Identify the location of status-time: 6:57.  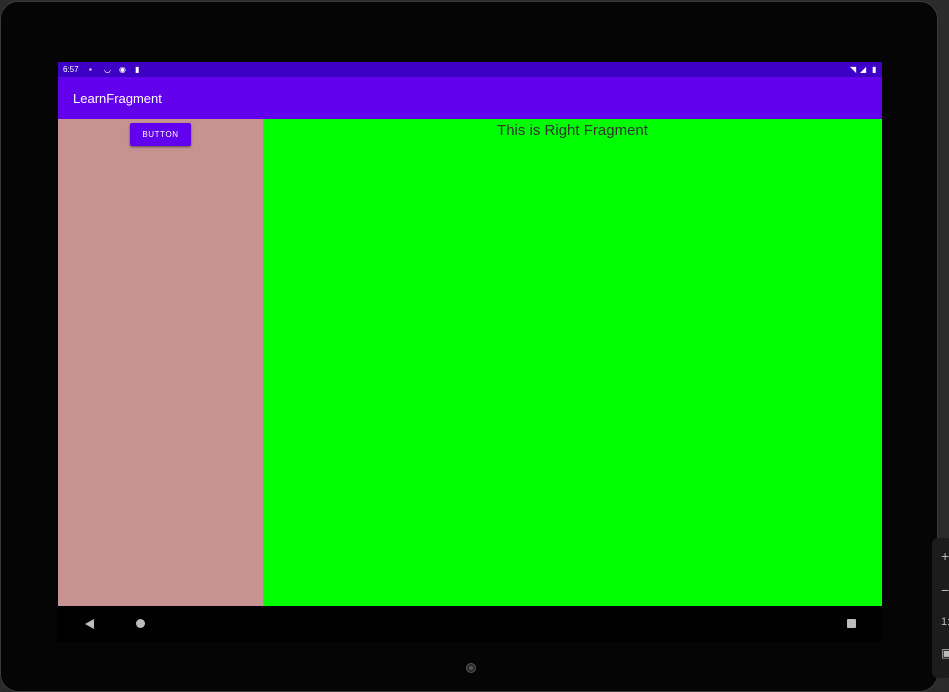
(71, 69).